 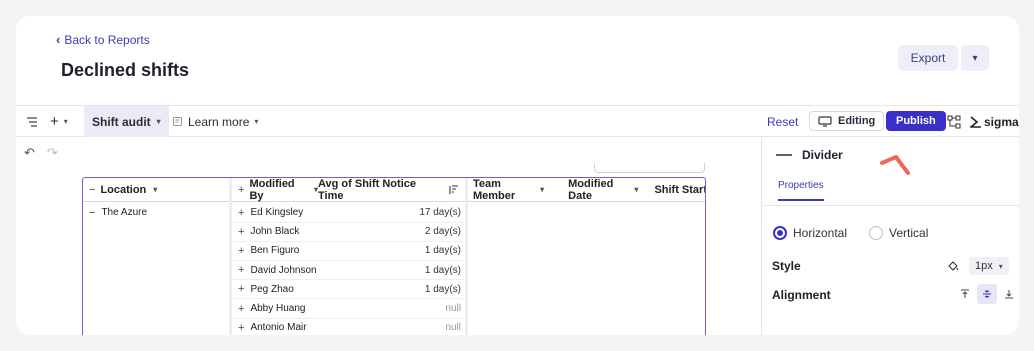 What do you see at coordinates (268, 231) in the screenshot?
I see `modified-by-cell: + John Black` at bounding box center [268, 231].